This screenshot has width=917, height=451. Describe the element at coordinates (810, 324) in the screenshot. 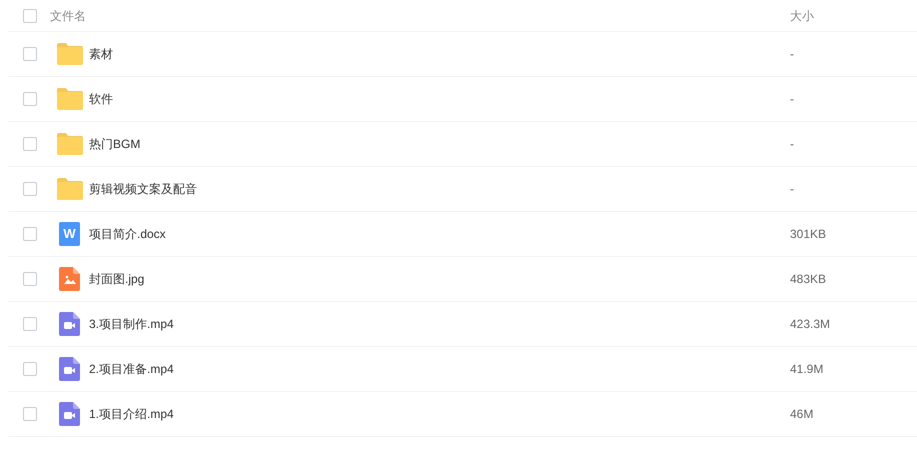

I see `file-size: 423.3M` at that location.